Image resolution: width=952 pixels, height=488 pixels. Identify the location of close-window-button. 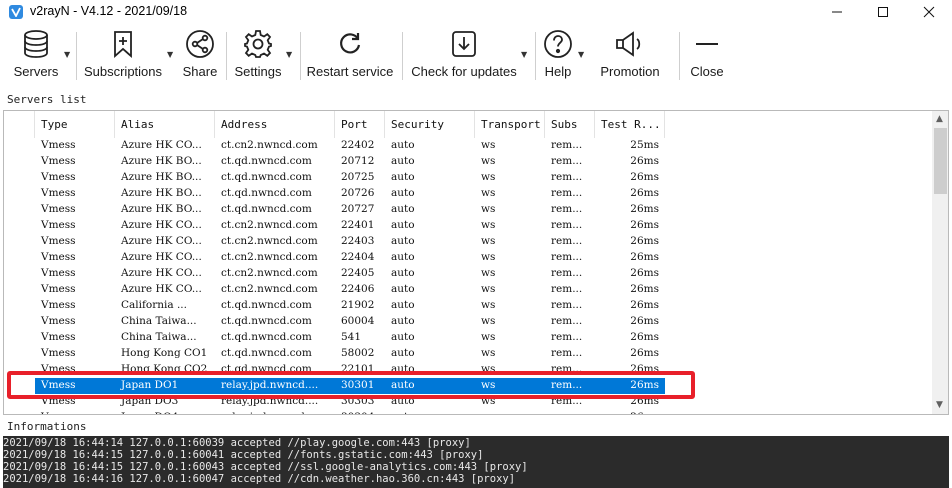
(929, 12).